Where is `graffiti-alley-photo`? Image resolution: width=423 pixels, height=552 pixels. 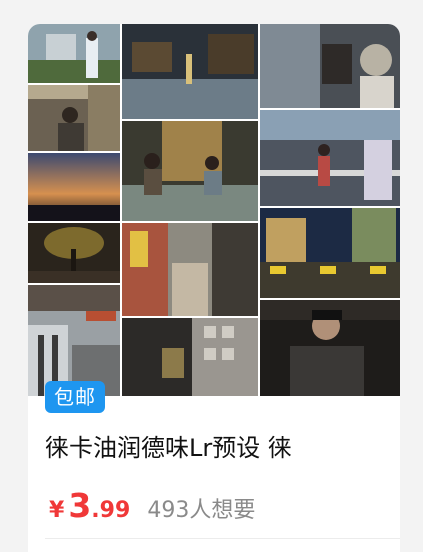 graffiti-alley-photo is located at coordinates (190, 269).